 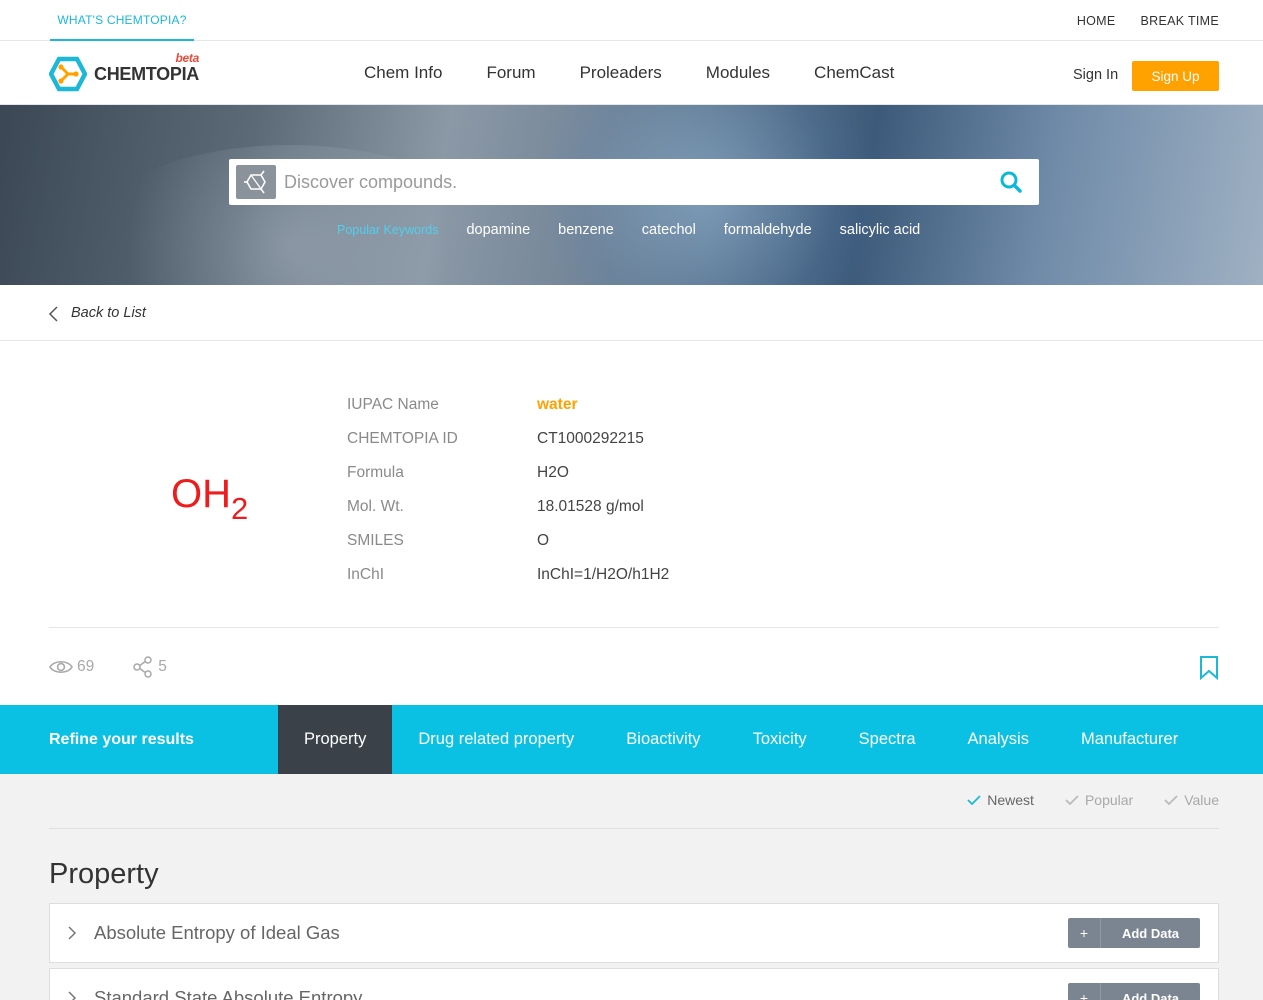 I want to click on whats-chemtopia-link: WHAT'S CHEMTOPIA?, so click(x=122, y=20).